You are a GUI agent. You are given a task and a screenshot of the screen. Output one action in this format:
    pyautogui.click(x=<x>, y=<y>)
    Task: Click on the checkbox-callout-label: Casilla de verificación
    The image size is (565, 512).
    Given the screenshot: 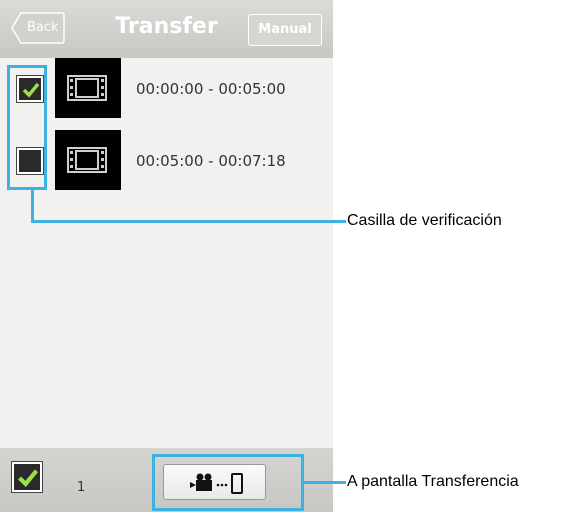 What is the action you would take?
    pyautogui.click(x=424, y=220)
    